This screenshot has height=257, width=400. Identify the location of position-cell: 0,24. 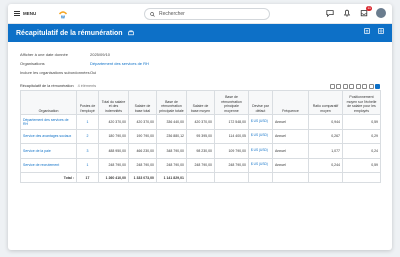
(361, 151).